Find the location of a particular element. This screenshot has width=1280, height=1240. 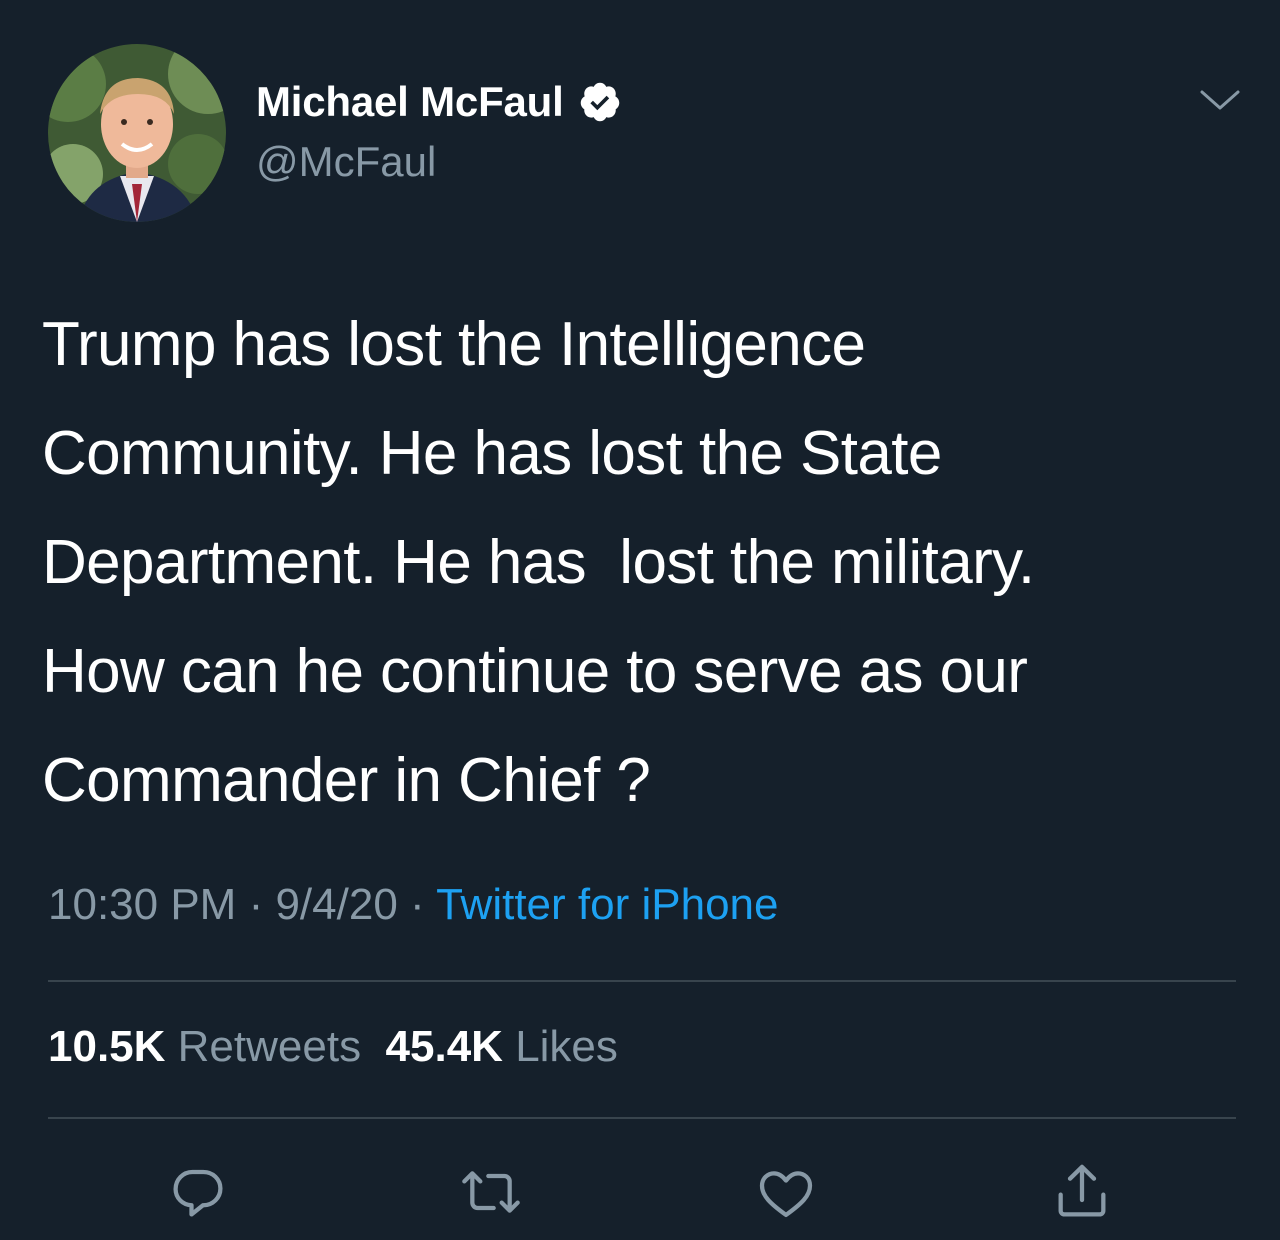

action-bar is located at coordinates (640, 1191).